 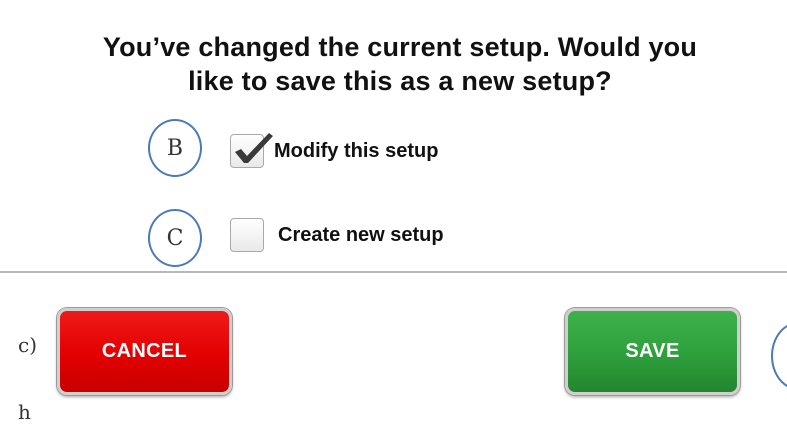 I want to click on cancel-button: CANCEL, so click(x=144, y=351).